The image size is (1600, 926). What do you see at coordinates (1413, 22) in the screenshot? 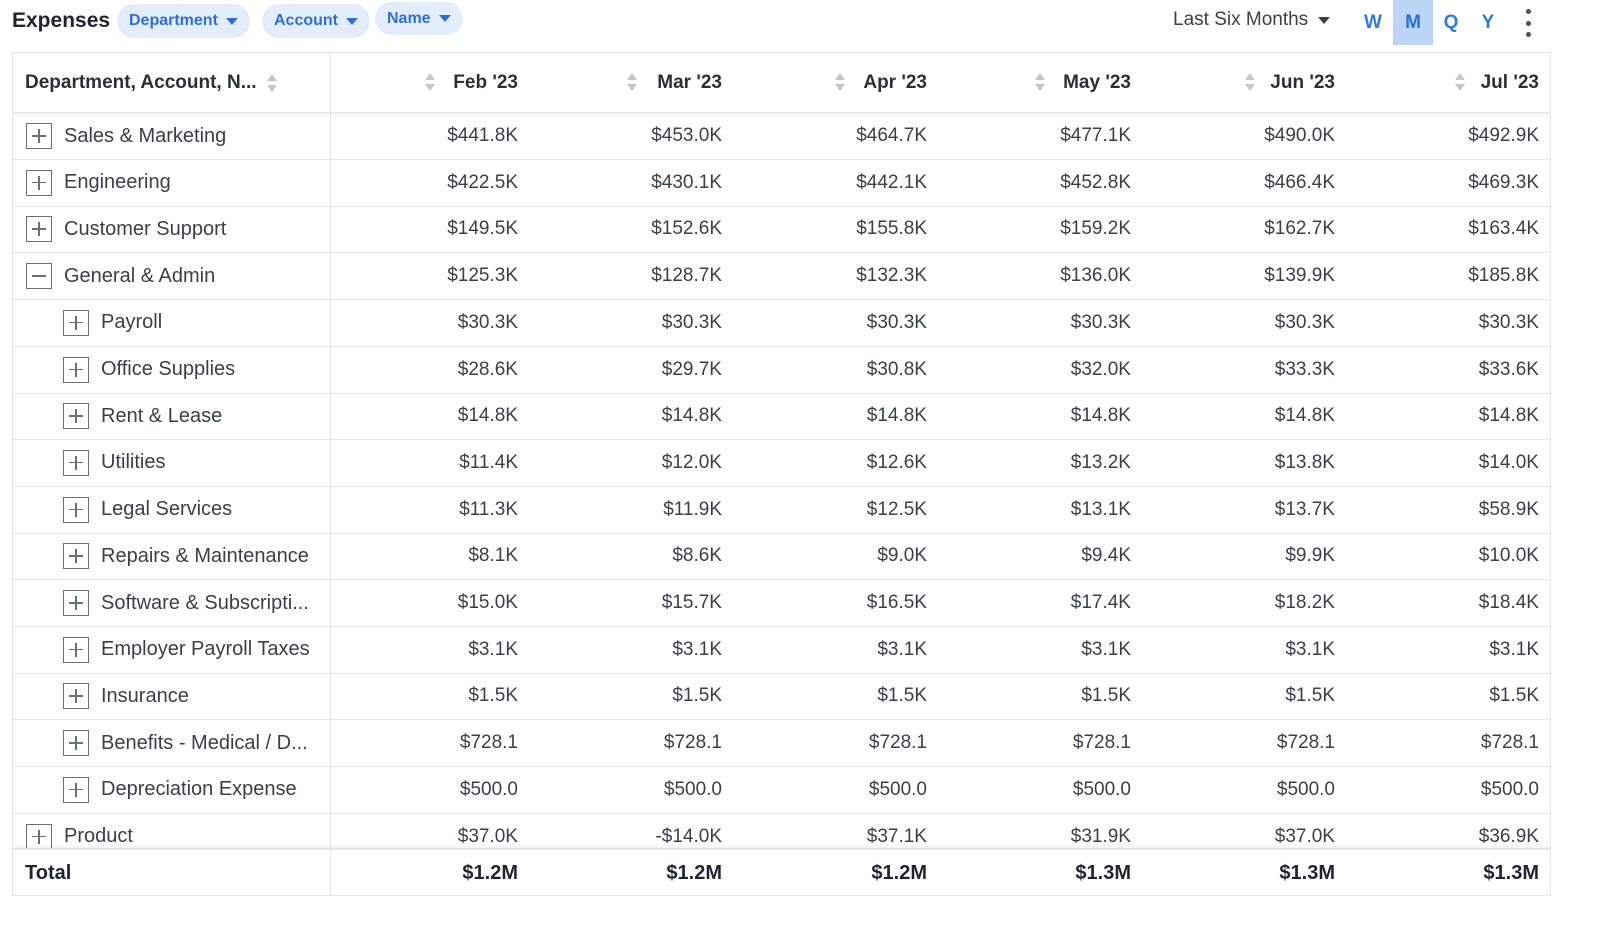
I see `granularity-month-button: M` at bounding box center [1413, 22].